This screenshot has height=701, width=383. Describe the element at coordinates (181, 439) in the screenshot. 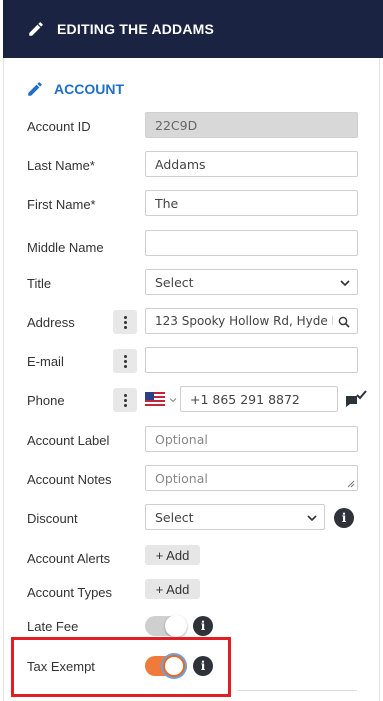

I see `account-label-placeholder: Optional` at that location.